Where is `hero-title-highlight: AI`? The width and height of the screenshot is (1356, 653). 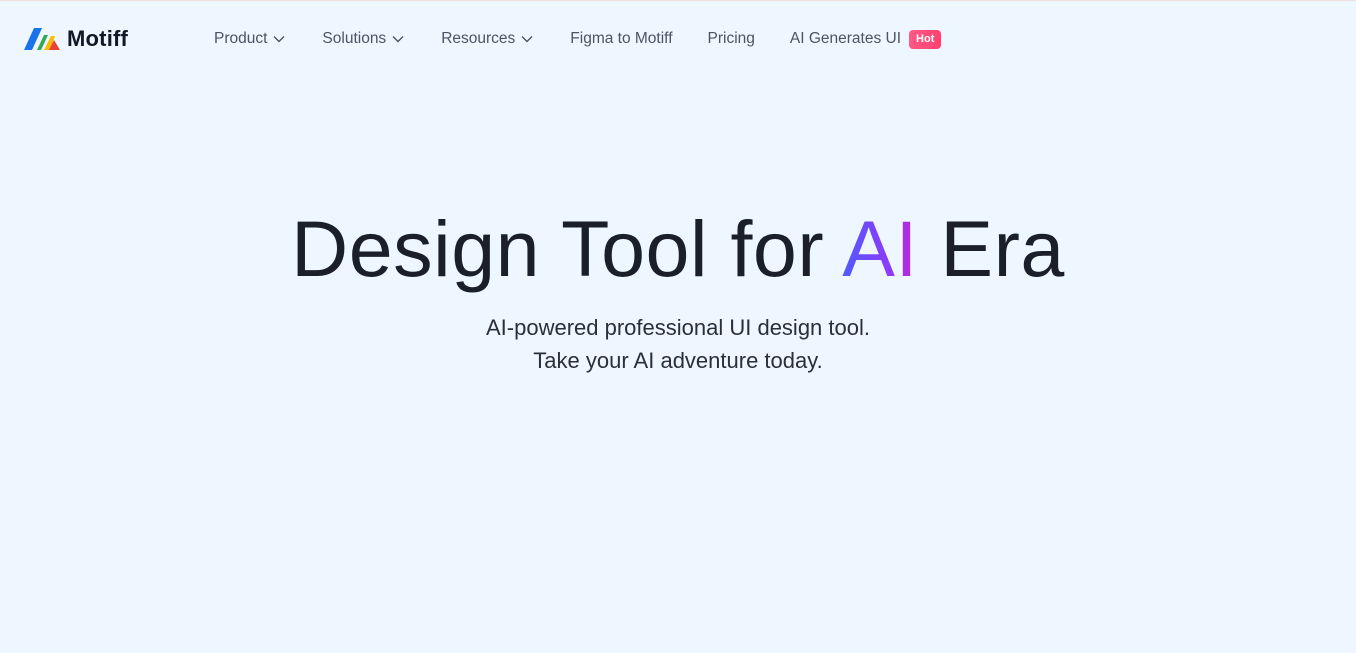
hero-title-highlight: AI is located at coordinates (880, 248).